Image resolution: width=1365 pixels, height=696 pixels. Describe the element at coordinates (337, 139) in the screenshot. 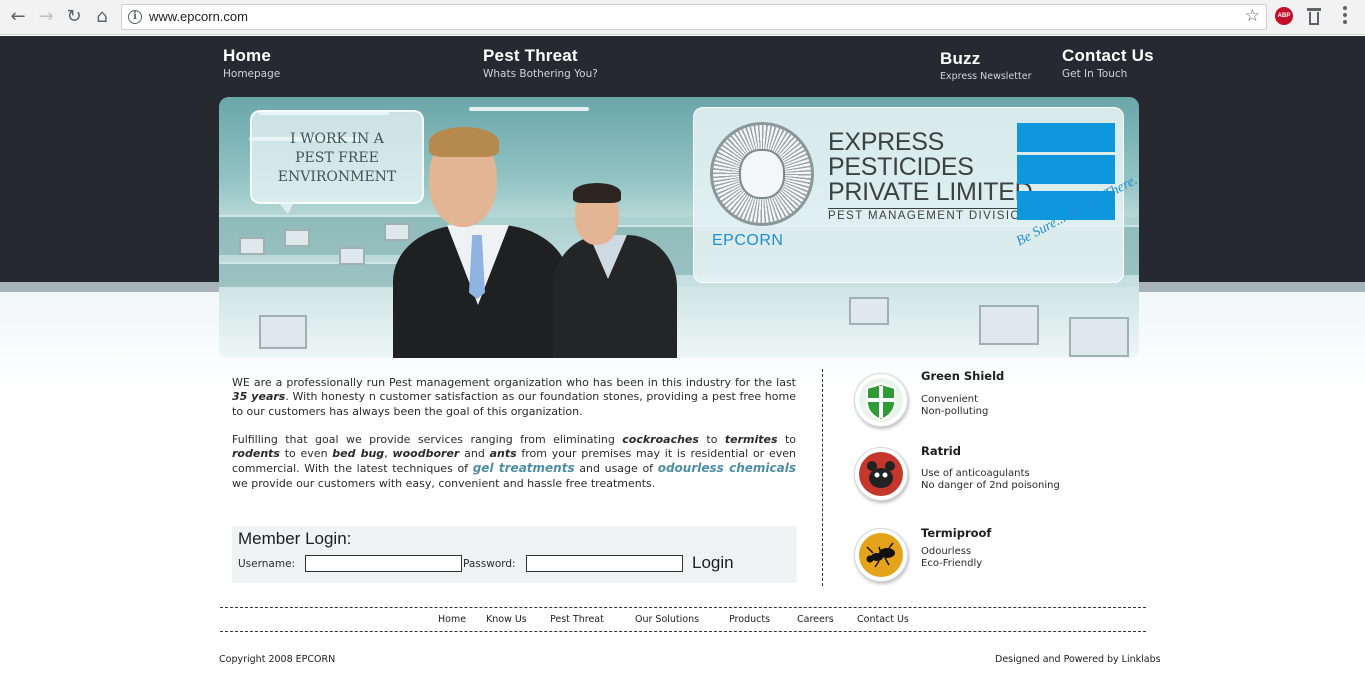

I see `speech-line: I WORK IN A` at that location.